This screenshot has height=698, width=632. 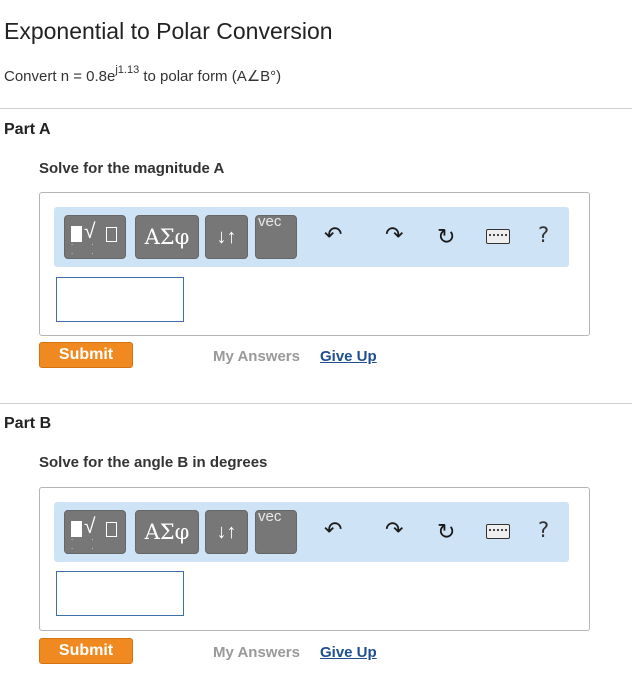 I want to click on part-b-give-up-link: Give Up, so click(x=348, y=652).